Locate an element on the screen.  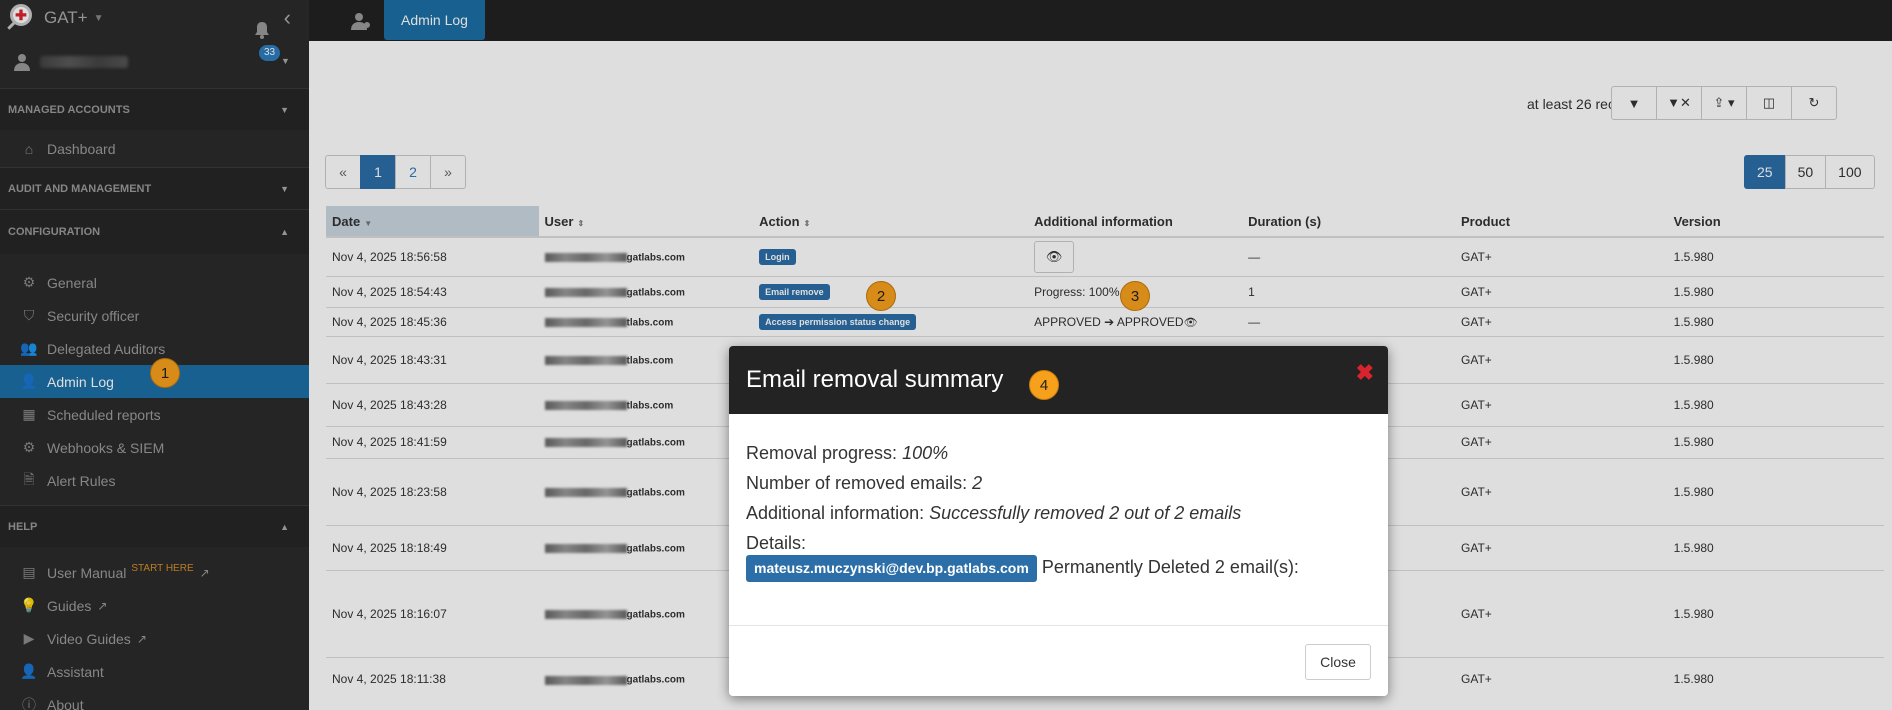
details-label: Details: is located at coordinates (776, 543).